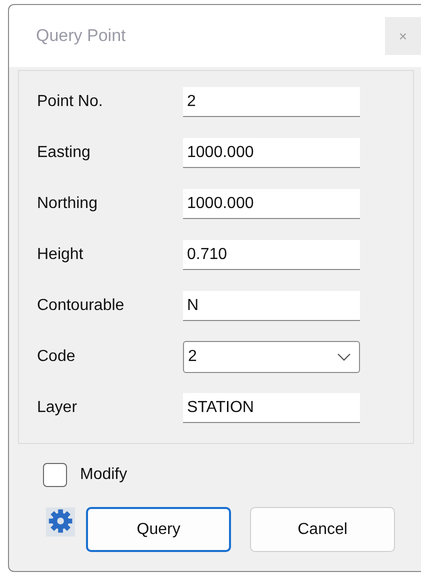  I want to click on field-label: Contourable, so click(81, 306).